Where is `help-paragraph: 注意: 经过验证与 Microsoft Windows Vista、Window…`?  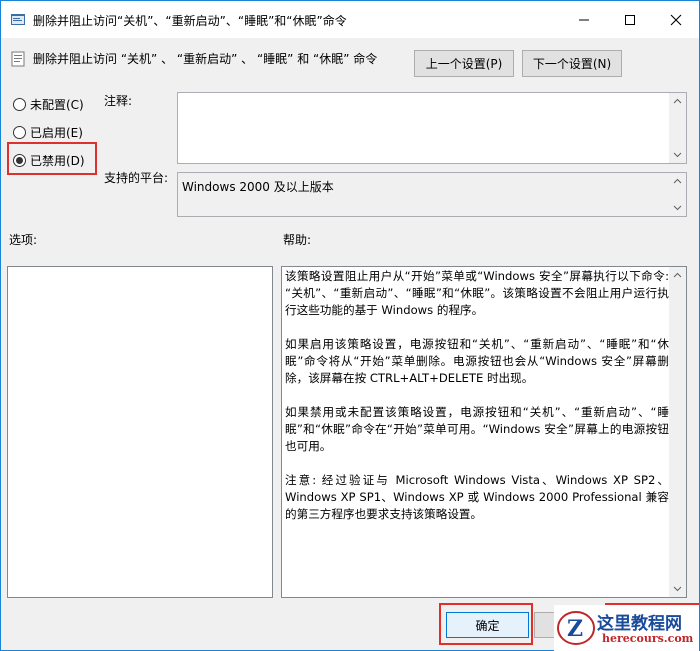
help-paragraph: 注意: 经过验证与 Microsoft Windows Vista、Window… is located at coordinates (477, 497).